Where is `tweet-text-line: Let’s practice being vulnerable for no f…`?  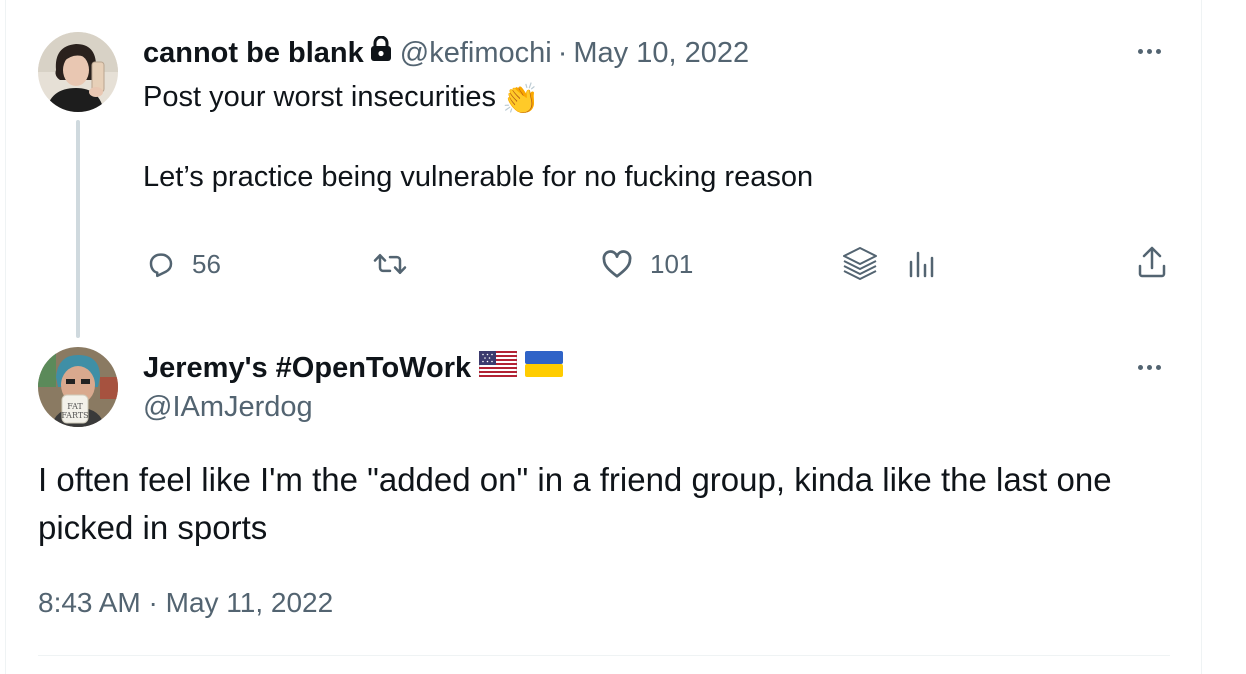 tweet-text-line: Let’s practice being vulnerable for no f… is located at coordinates (478, 177).